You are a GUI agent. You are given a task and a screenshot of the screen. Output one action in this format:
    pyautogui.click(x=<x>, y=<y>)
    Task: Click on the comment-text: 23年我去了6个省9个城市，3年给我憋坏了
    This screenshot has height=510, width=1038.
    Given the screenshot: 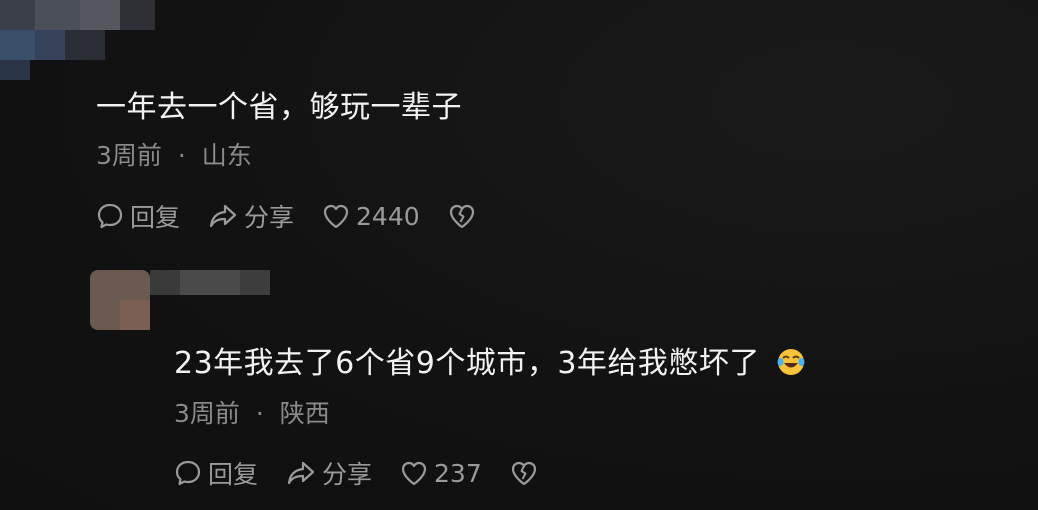 What is the action you would take?
    pyautogui.click(x=490, y=360)
    